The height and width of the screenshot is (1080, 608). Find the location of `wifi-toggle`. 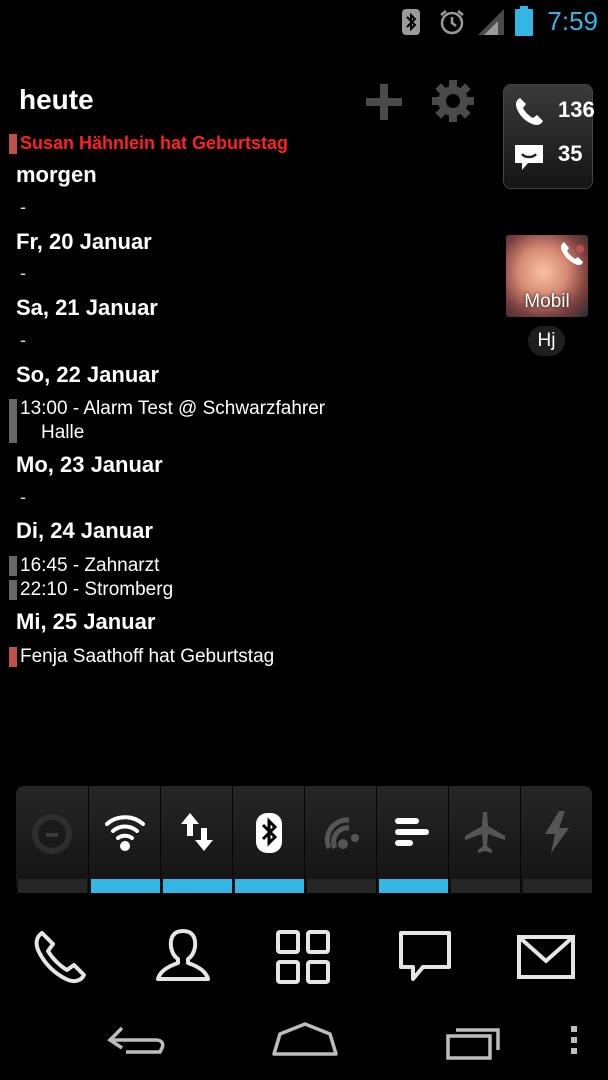

wifi-toggle is located at coordinates (124, 839).